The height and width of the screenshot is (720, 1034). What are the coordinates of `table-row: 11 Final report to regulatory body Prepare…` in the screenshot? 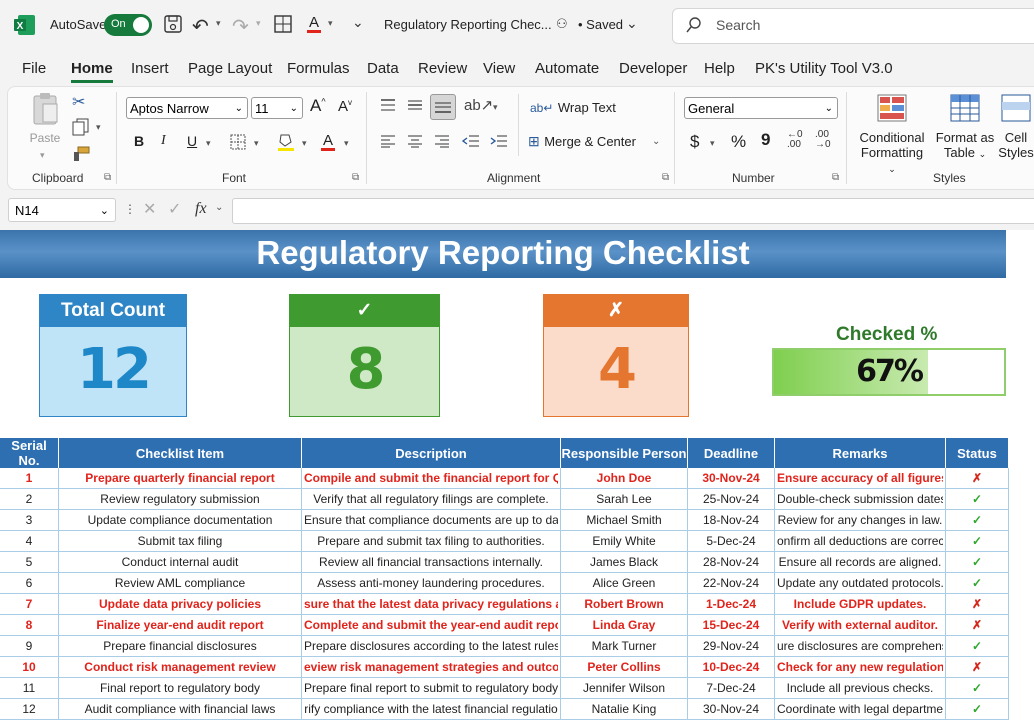 It's located at (504, 688).